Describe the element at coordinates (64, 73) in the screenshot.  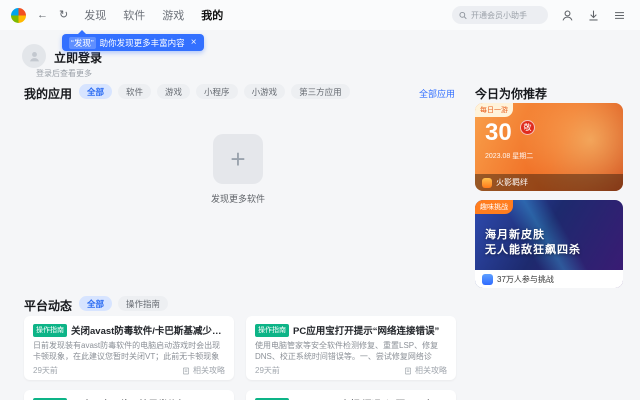
I see `login-subtext: 登录后查看更多` at that location.